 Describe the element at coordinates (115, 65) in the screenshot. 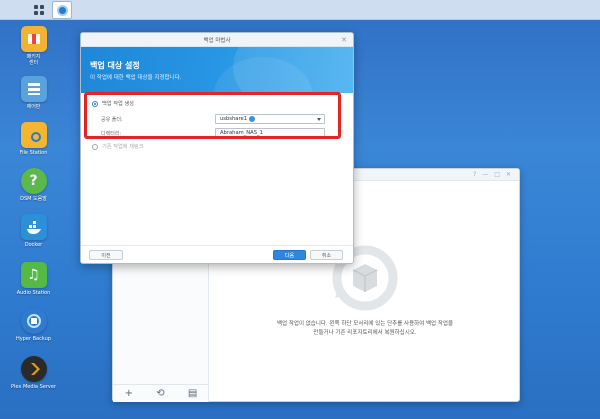

I see `wizard-heading: 백업 대상 설정` at that location.